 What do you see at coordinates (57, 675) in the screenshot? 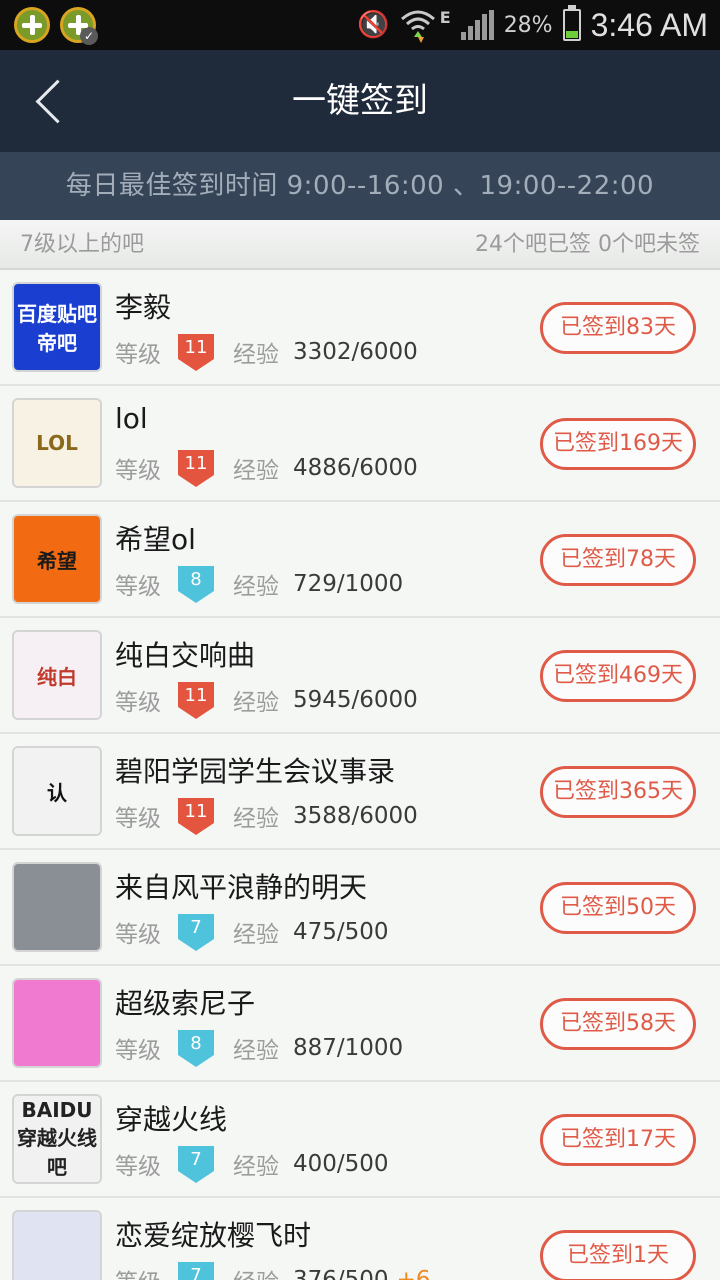
I see `forum-avatar: 纯白` at bounding box center [57, 675].